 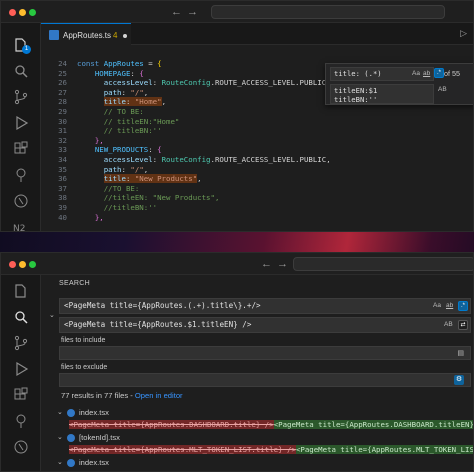 What do you see at coordinates (62, 169) in the screenshot?
I see `line-number: 35` at bounding box center [62, 169].